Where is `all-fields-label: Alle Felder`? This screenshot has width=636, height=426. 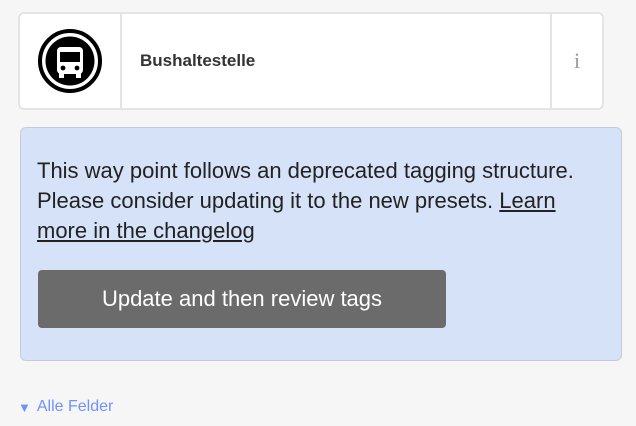
all-fields-label: Alle Felder is located at coordinates (75, 406).